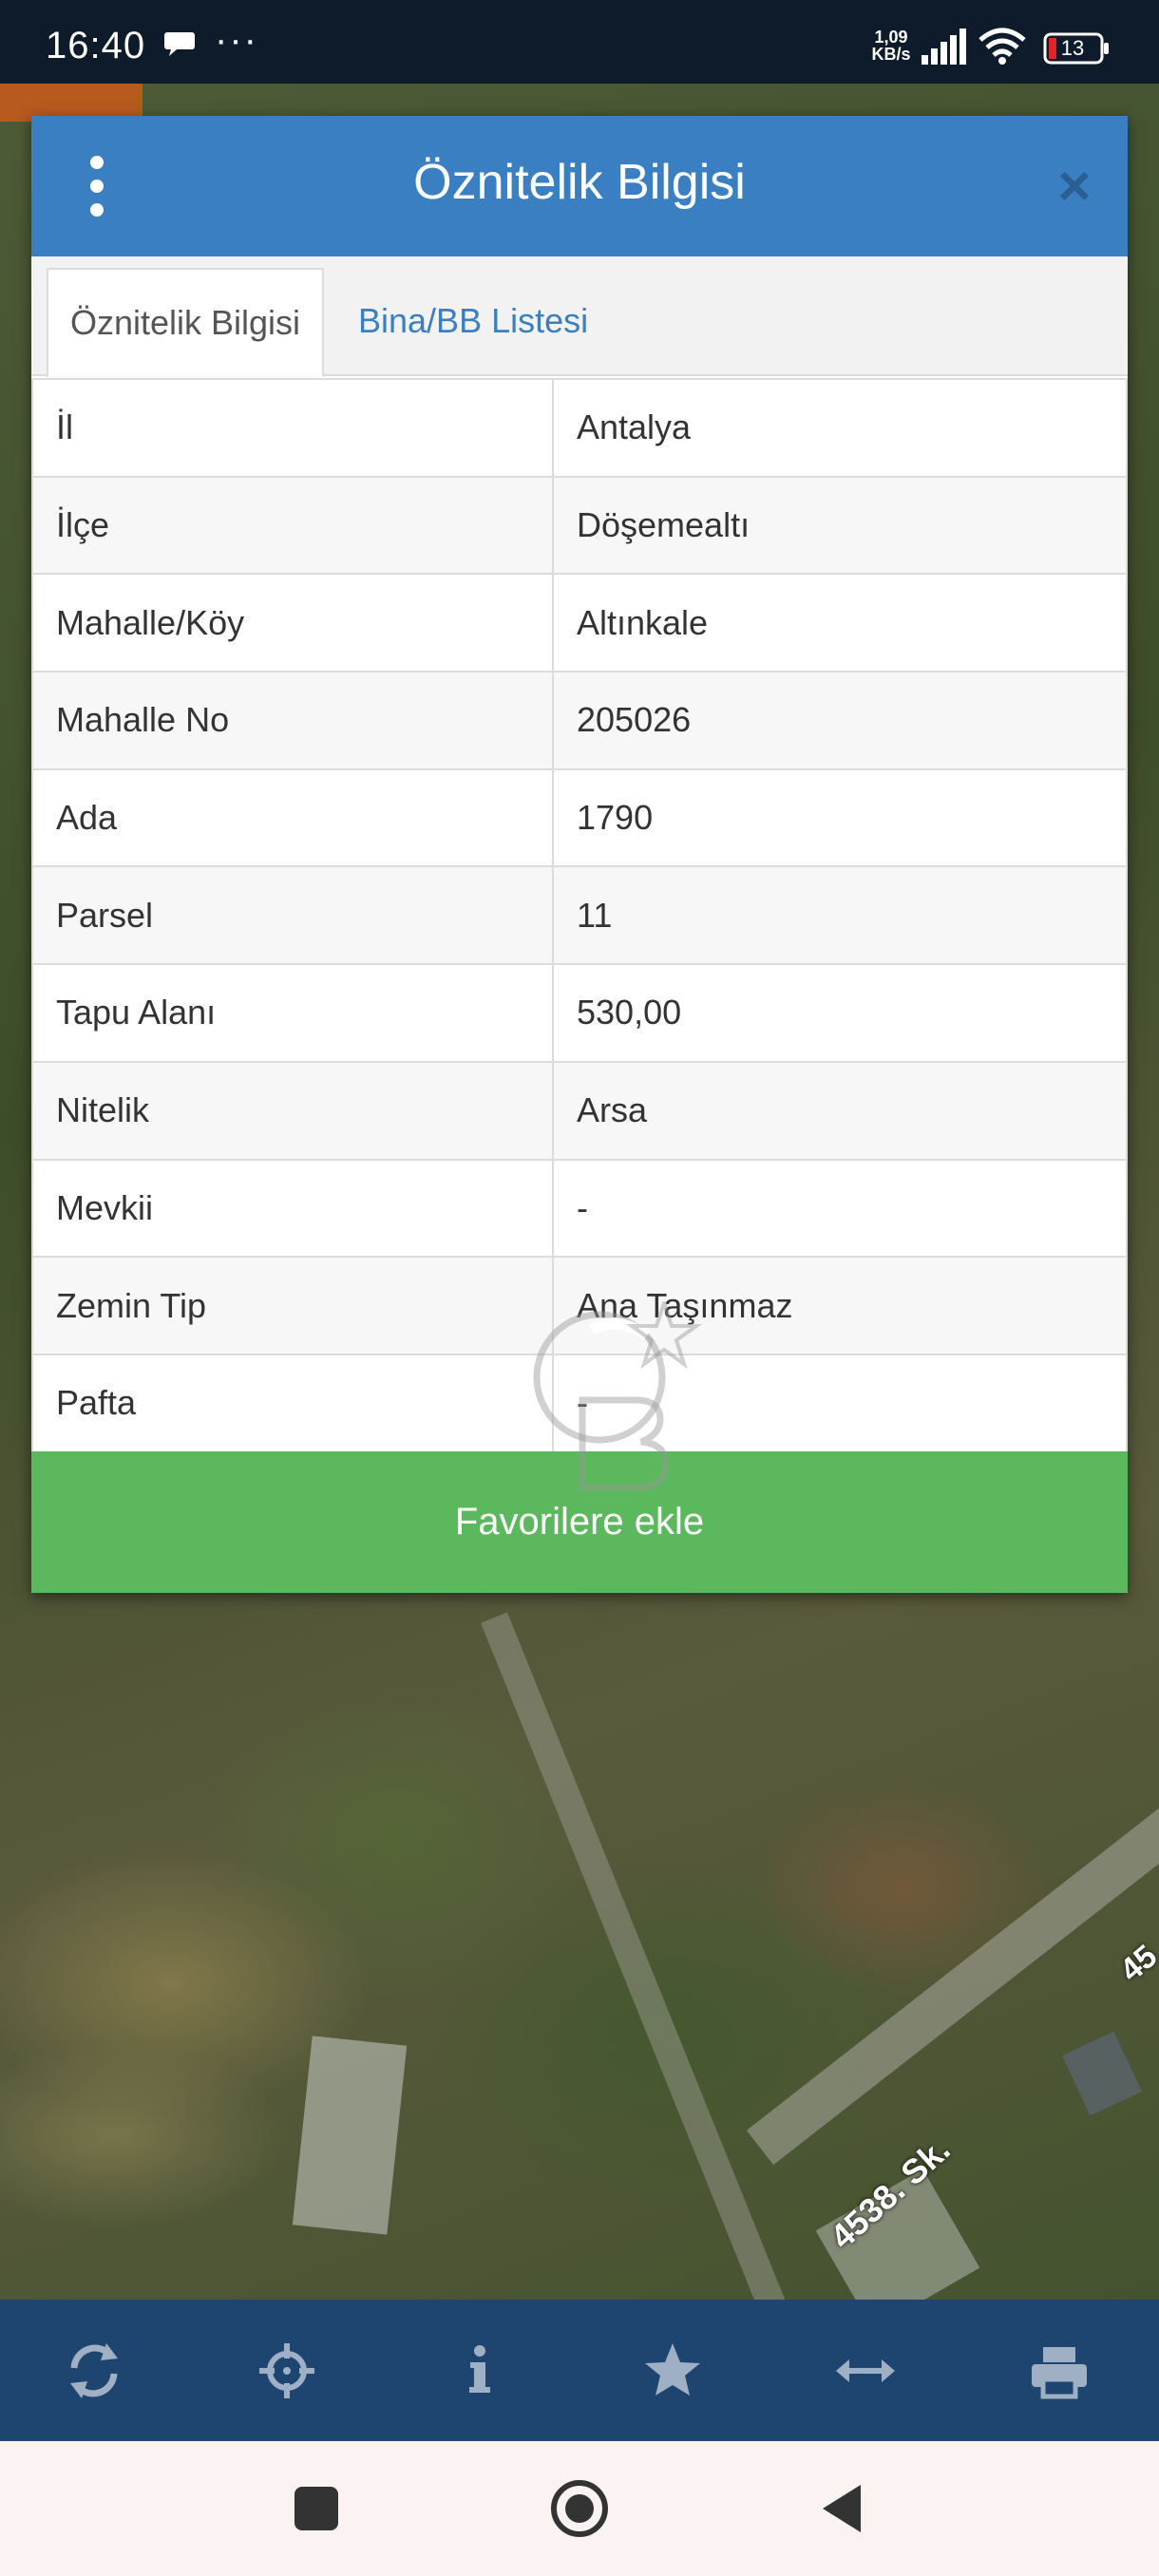 The image size is (1159, 2576). Describe the element at coordinates (292, 1208) in the screenshot. I see `row-label: Mevkii` at that location.